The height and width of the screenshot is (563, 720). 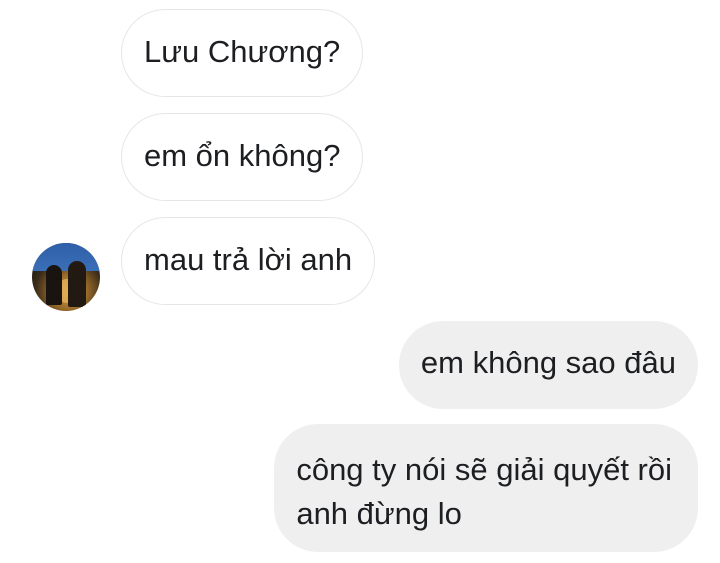 What do you see at coordinates (548, 362) in the screenshot?
I see `message-text: em không sao đâu` at bounding box center [548, 362].